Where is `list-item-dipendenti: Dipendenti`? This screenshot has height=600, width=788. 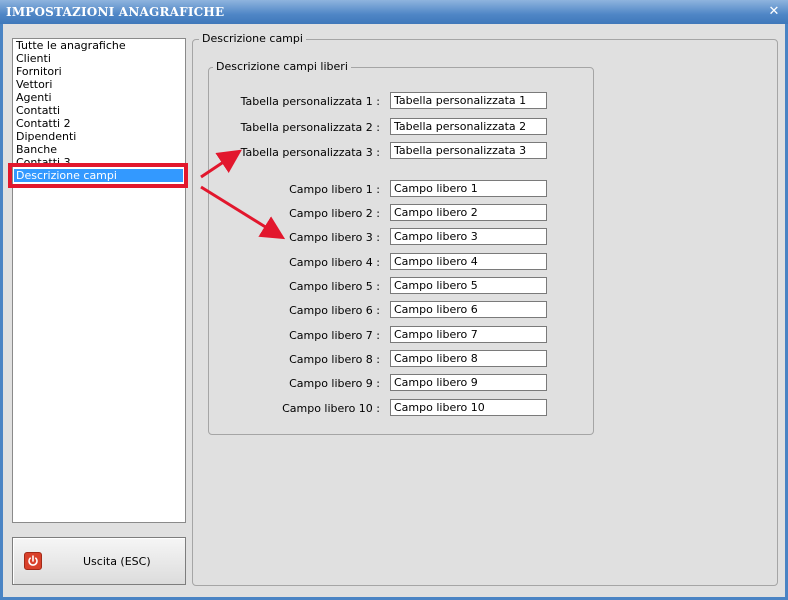
list-item-dipendenti: Dipendenti is located at coordinates (99, 136).